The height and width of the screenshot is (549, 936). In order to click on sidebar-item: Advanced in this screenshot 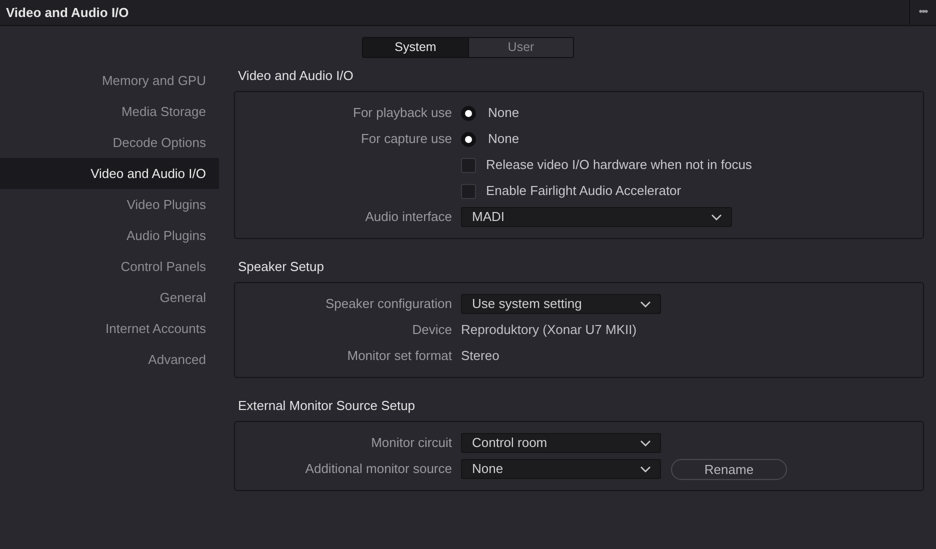, I will do `click(109, 359)`.